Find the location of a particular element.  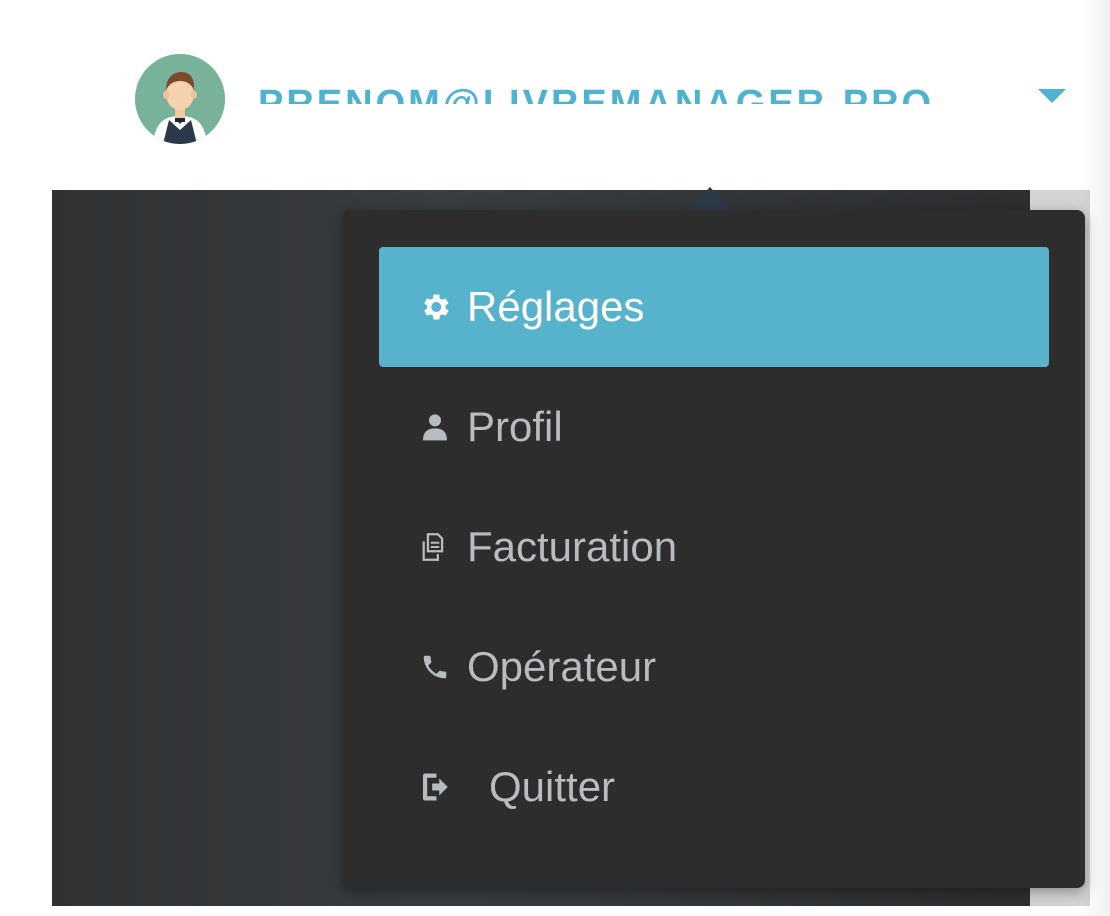

menu-item-label: Profil is located at coordinates (515, 426).